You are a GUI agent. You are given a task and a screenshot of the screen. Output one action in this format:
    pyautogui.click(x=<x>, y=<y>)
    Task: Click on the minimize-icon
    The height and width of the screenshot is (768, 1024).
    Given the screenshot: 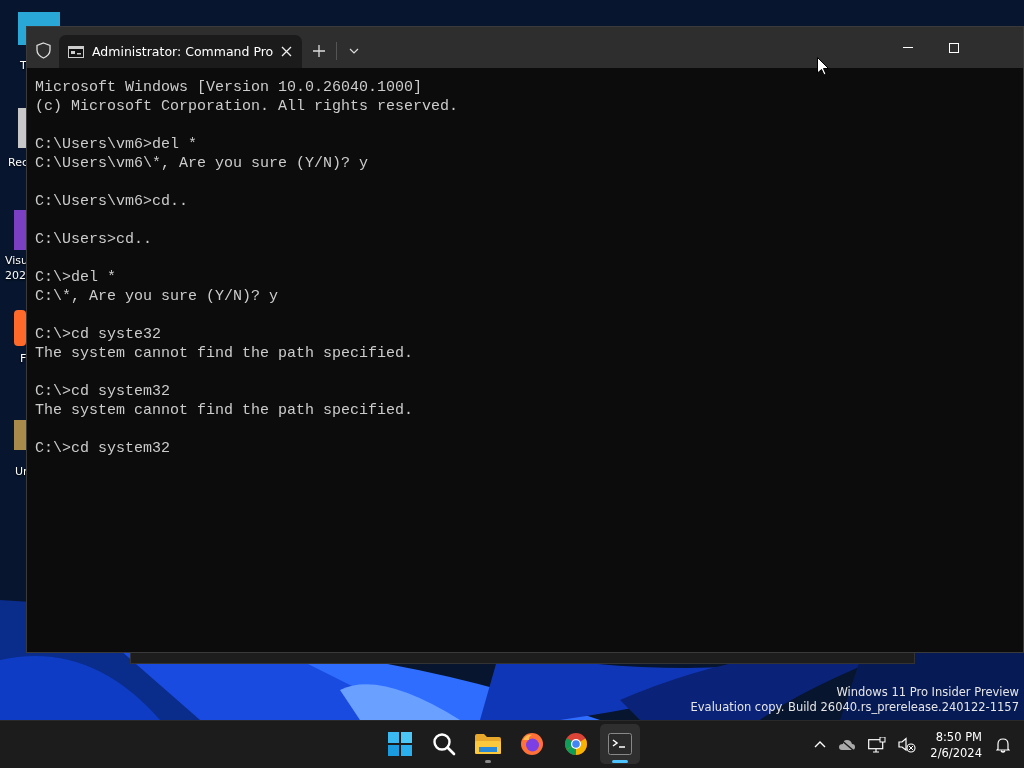 What is the action you would take?
    pyautogui.click(x=908, y=47)
    